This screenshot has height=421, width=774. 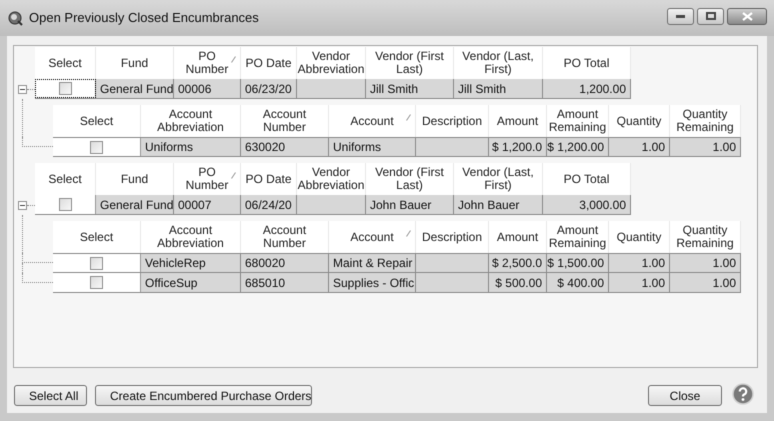 What do you see at coordinates (518, 147) in the screenshot?
I see `table-cell: $ 1,200.0` at bounding box center [518, 147].